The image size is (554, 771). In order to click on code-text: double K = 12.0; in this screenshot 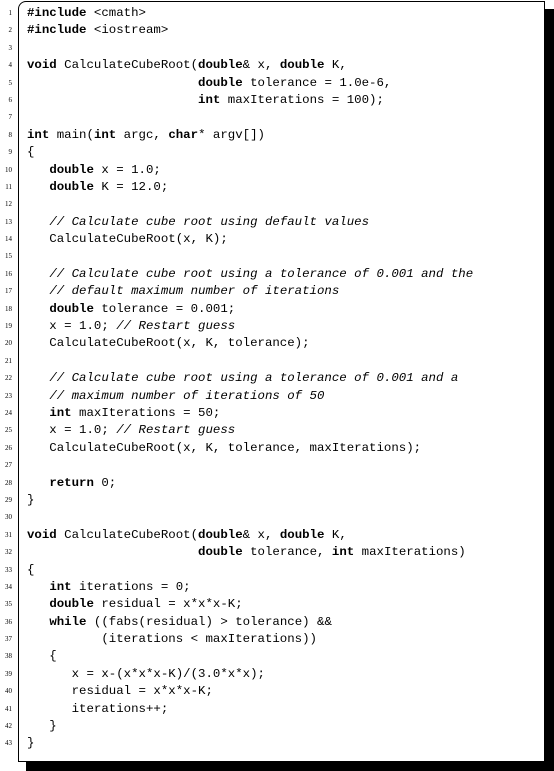, I will do `click(109, 186)`.